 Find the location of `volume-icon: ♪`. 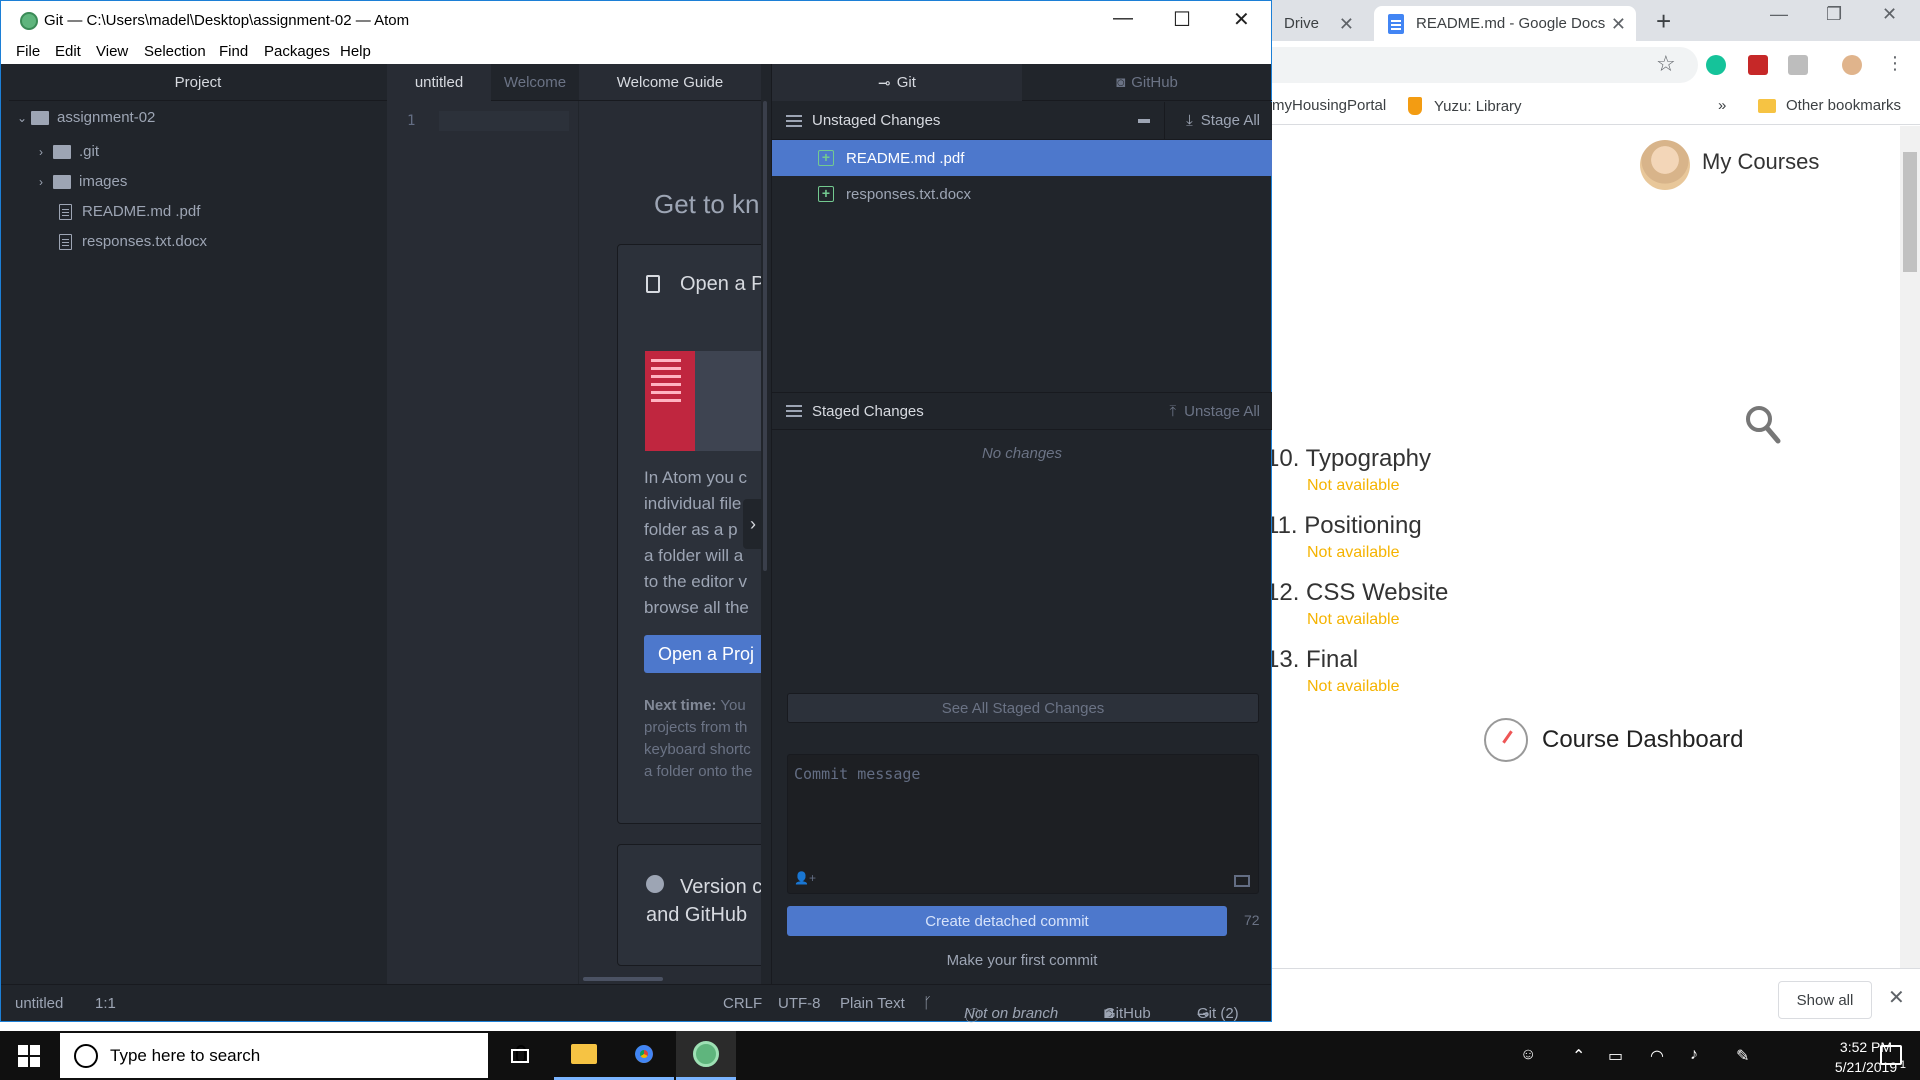

volume-icon: ♪ is located at coordinates (1694, 1055).